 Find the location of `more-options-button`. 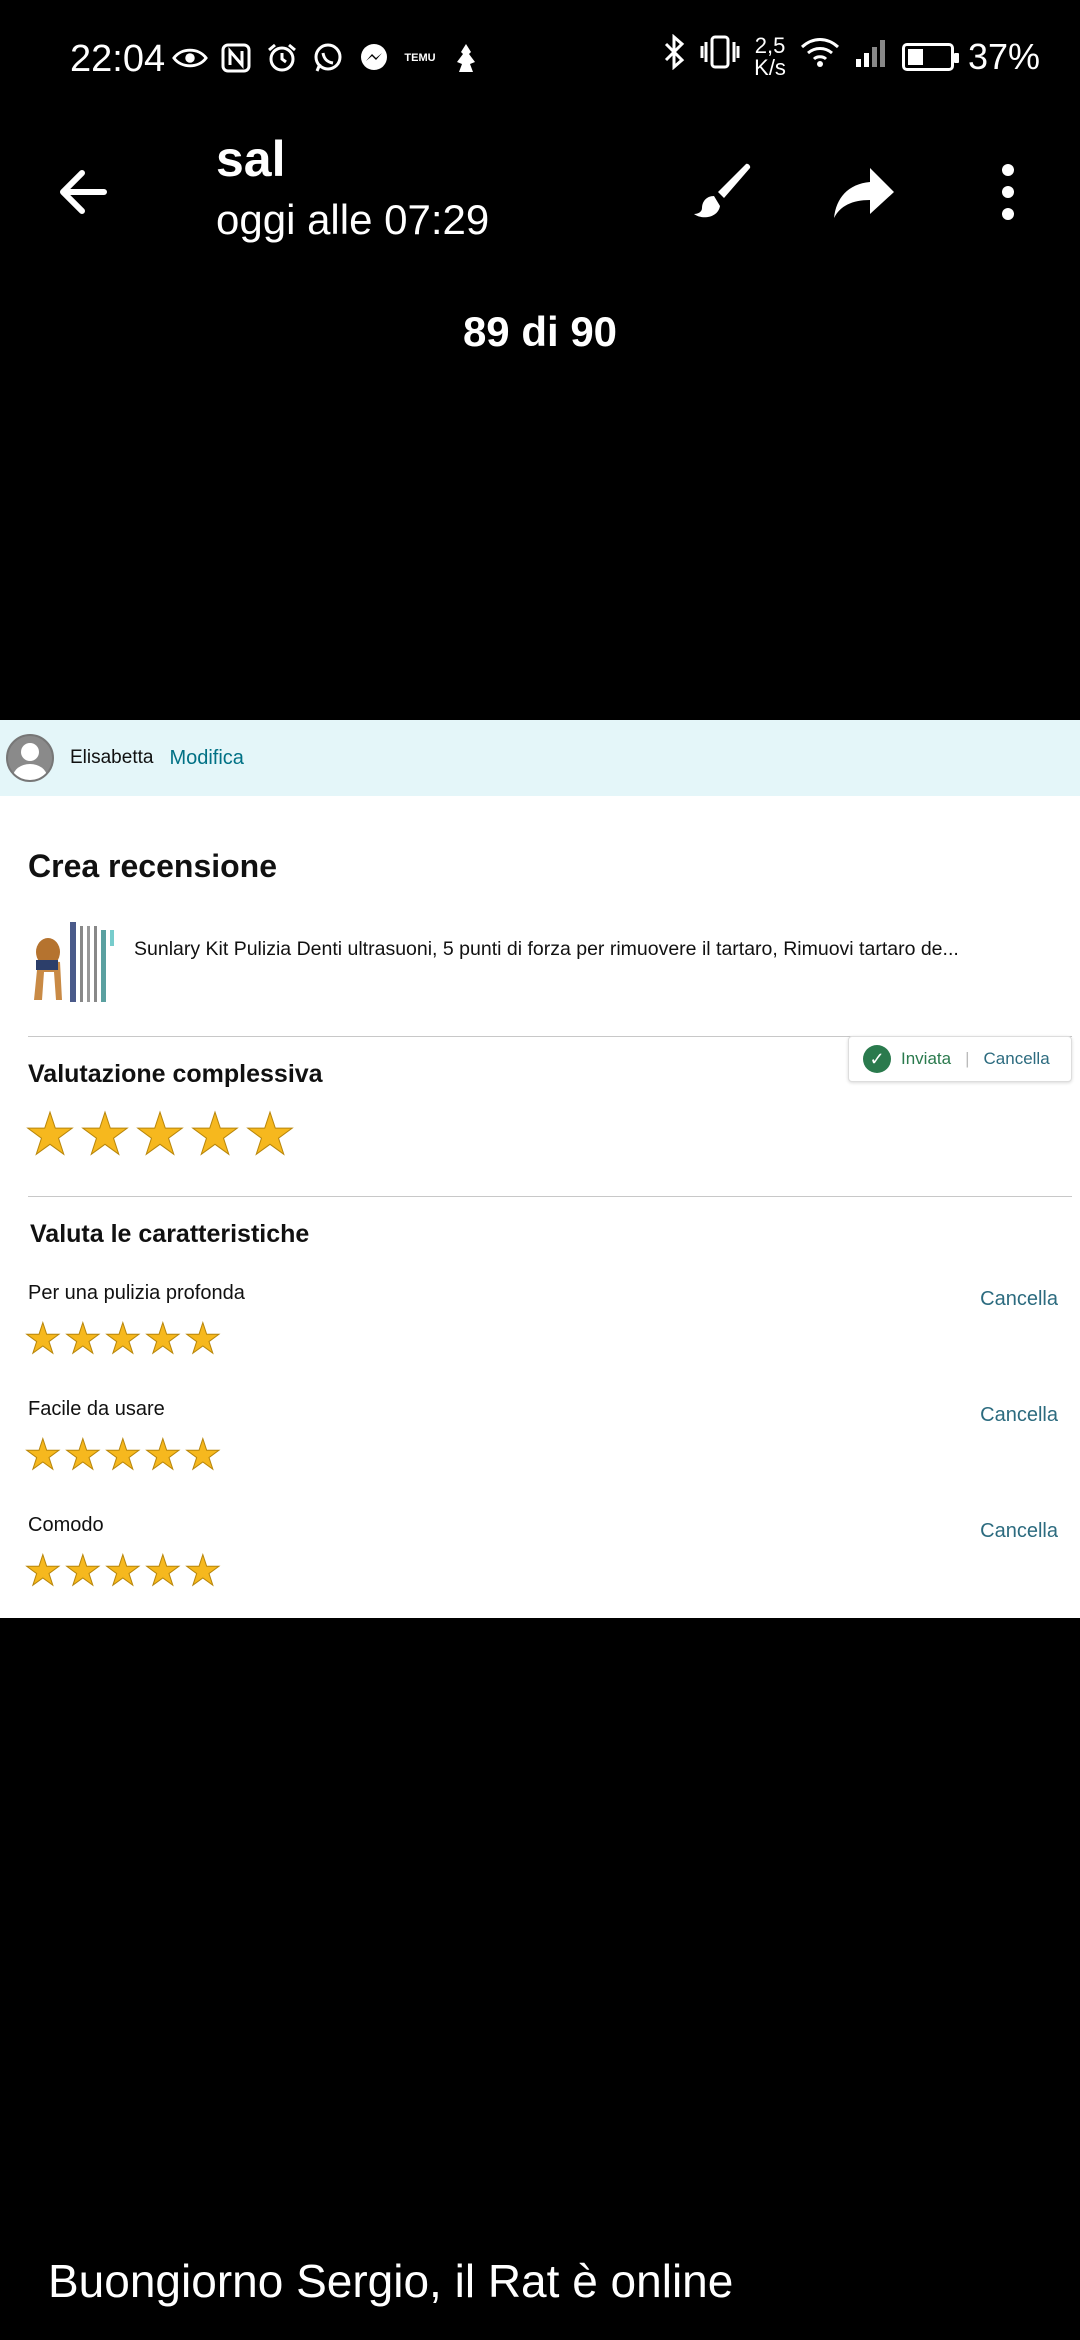

more-options-button is located at coordinates (1008, 192).